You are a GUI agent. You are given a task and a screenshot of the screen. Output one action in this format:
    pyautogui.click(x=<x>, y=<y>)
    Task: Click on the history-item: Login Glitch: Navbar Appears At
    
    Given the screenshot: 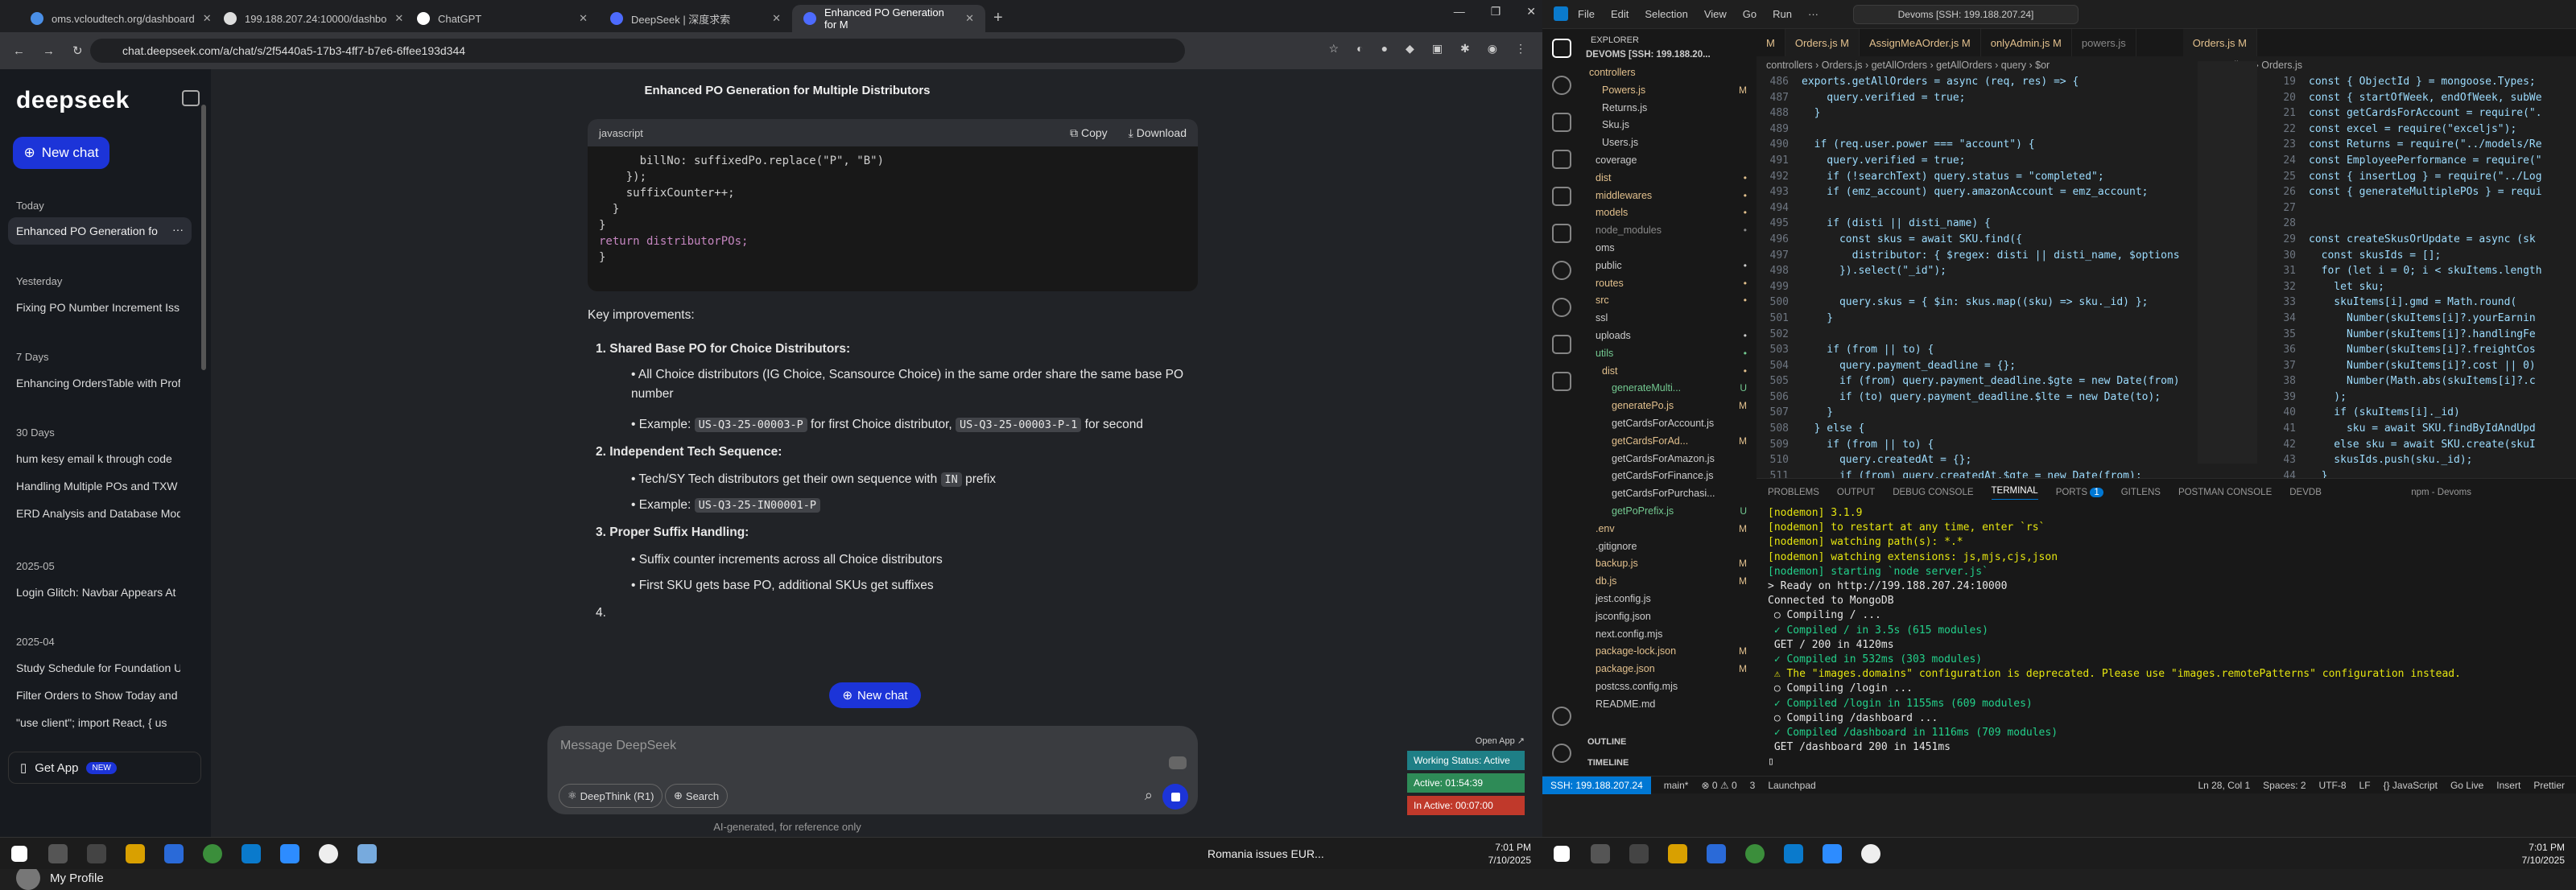 What is the action you would take?
    pyautogui.click(x=98, y=592)
    